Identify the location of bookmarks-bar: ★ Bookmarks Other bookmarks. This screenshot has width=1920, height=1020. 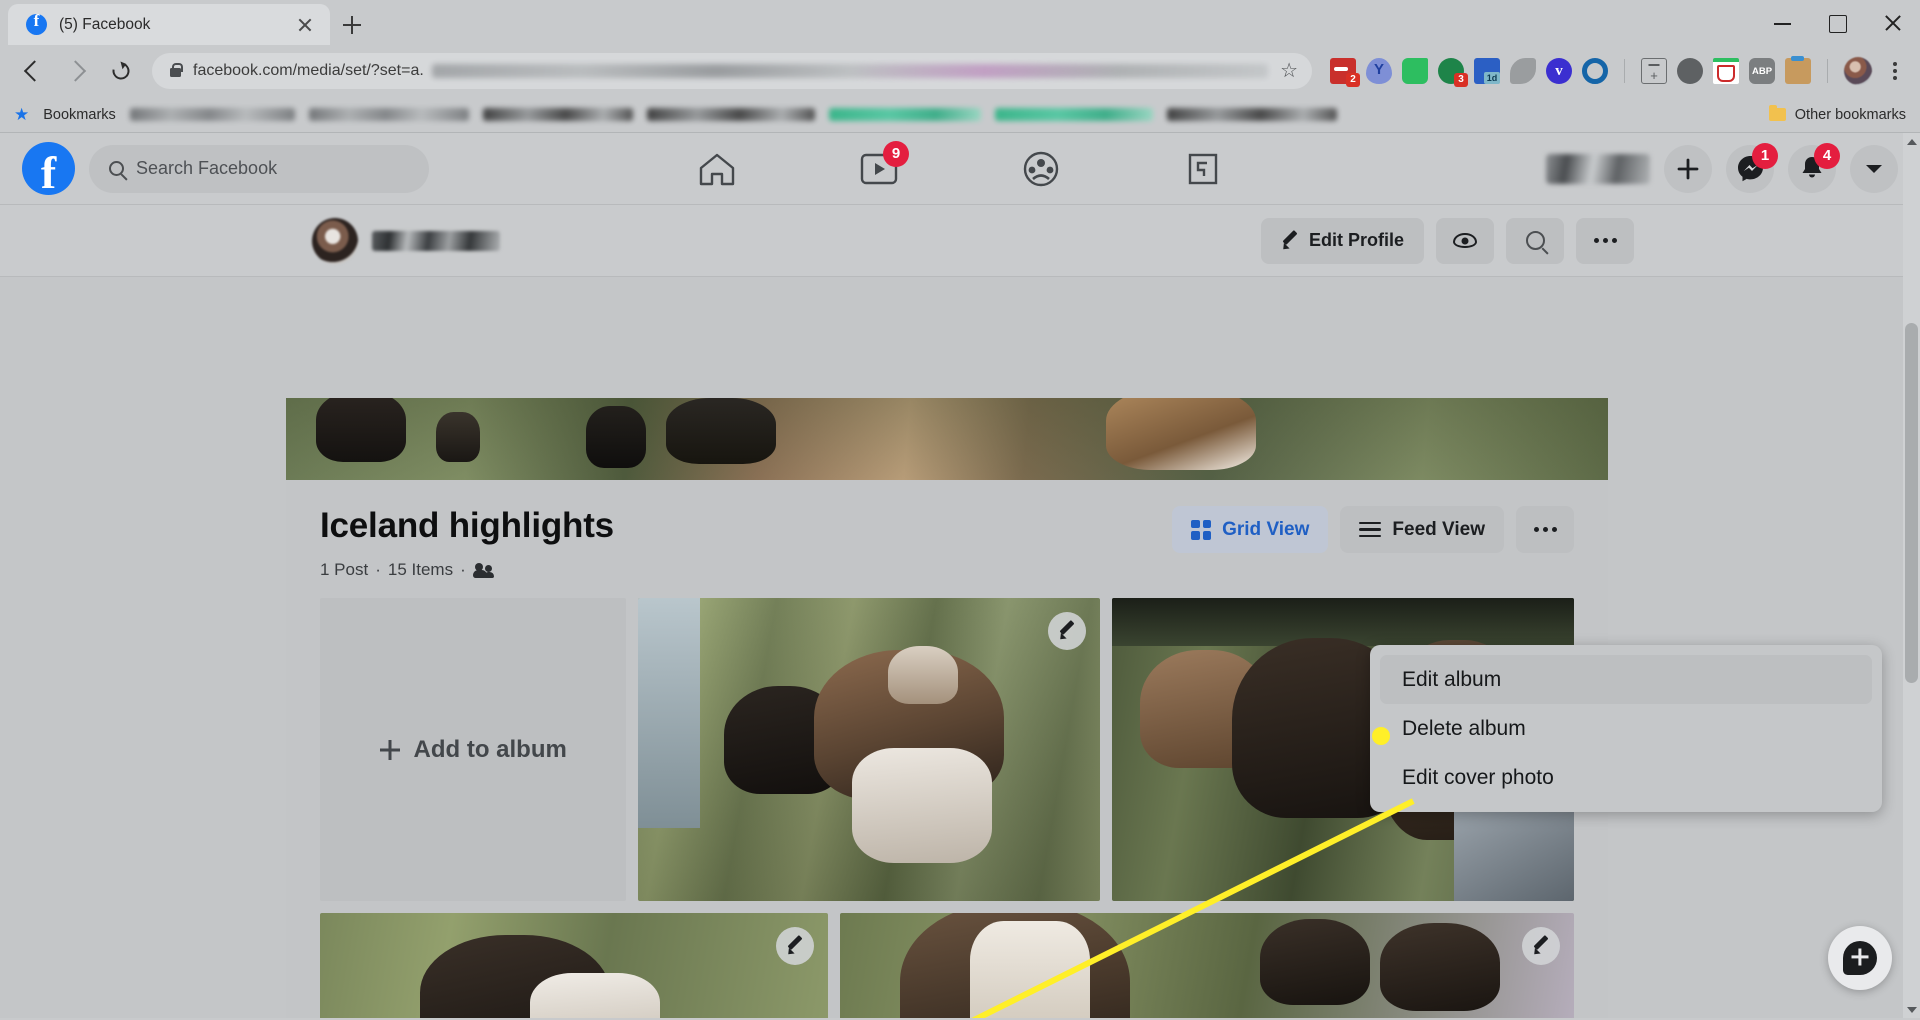
(960, 115).